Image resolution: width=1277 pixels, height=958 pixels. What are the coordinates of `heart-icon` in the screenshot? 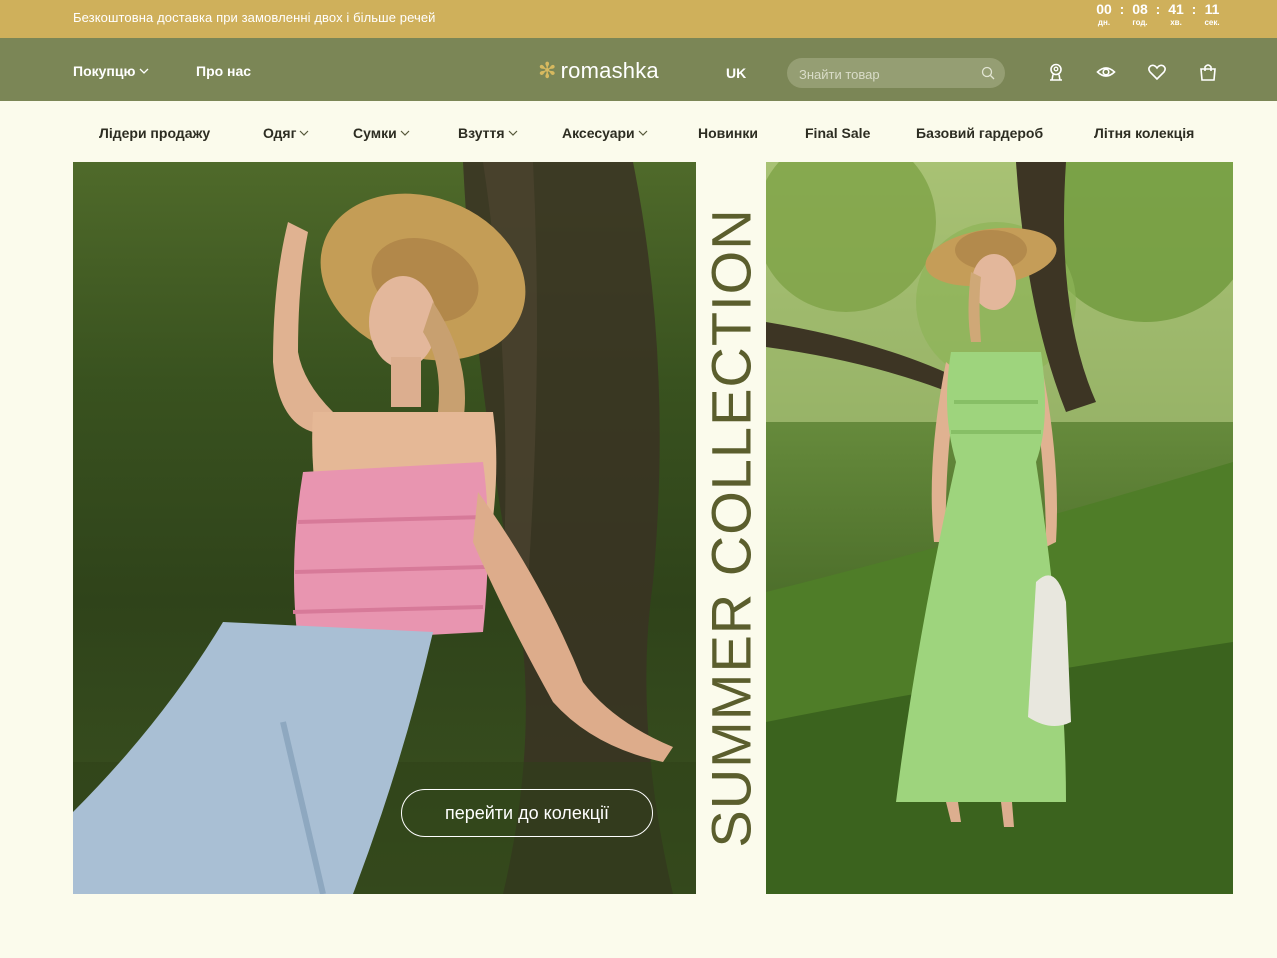 It's located at (1157, 72).